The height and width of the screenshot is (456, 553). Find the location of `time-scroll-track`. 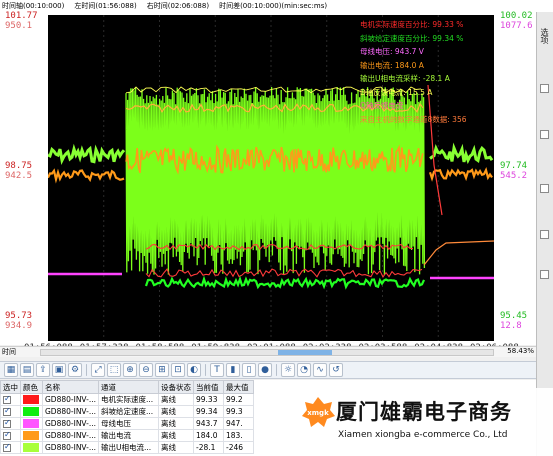

time-scroll-track is located at coordinates (267, 352).